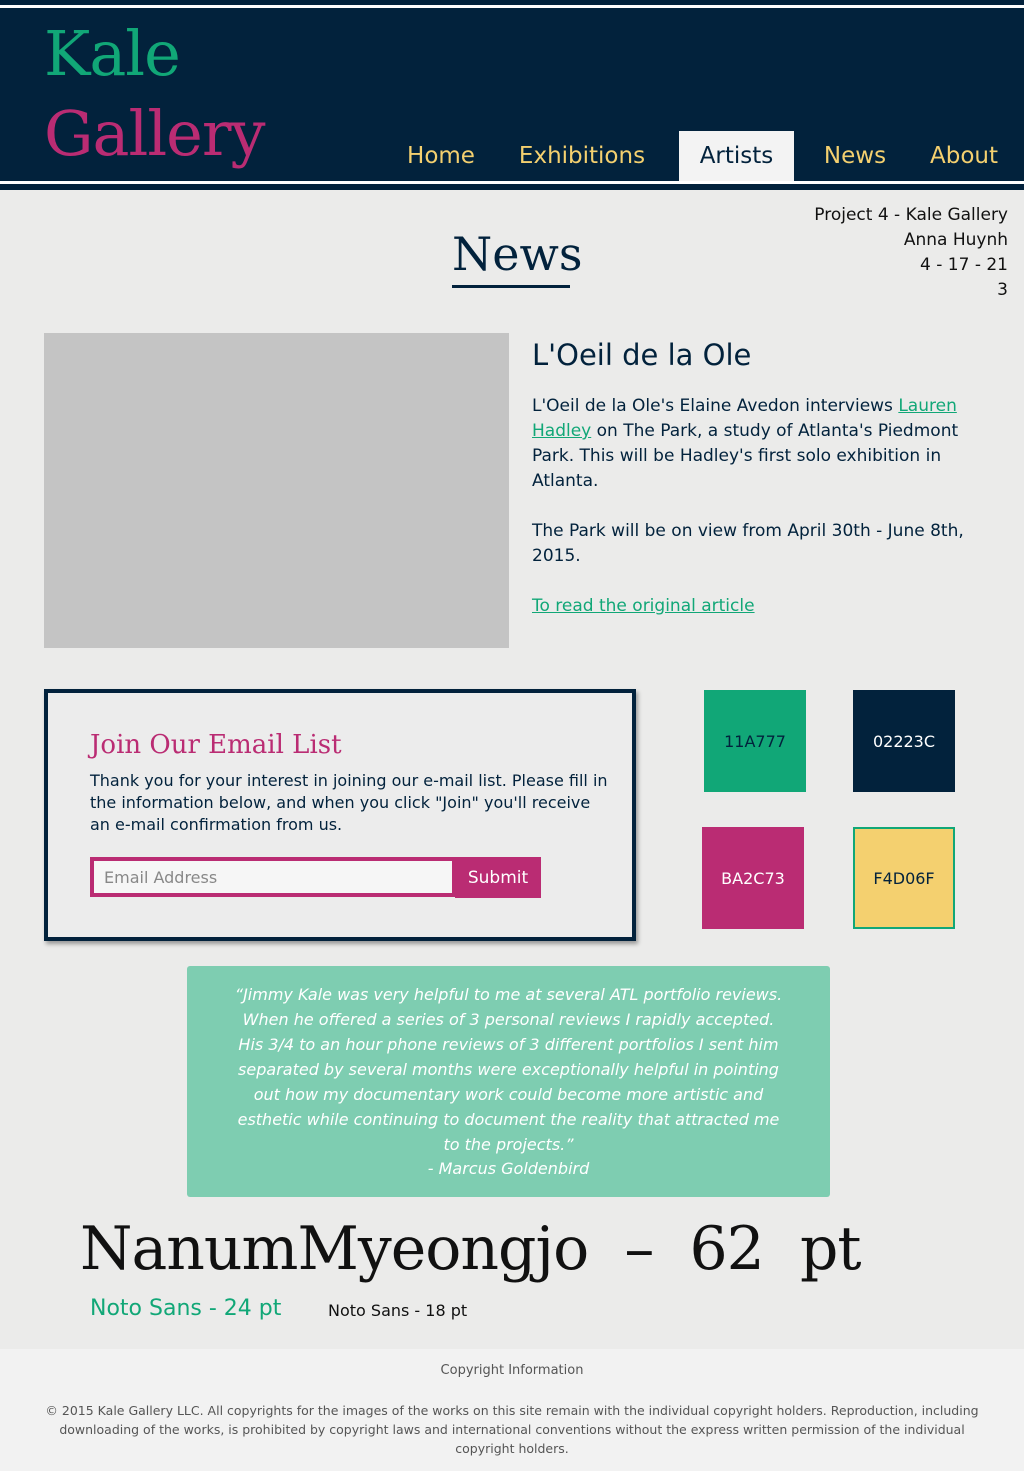 The image size is (1024, 1471). Describe the element at coordinates (276, 490) in the screenshot. I see `article-image-placeholder` at that location.